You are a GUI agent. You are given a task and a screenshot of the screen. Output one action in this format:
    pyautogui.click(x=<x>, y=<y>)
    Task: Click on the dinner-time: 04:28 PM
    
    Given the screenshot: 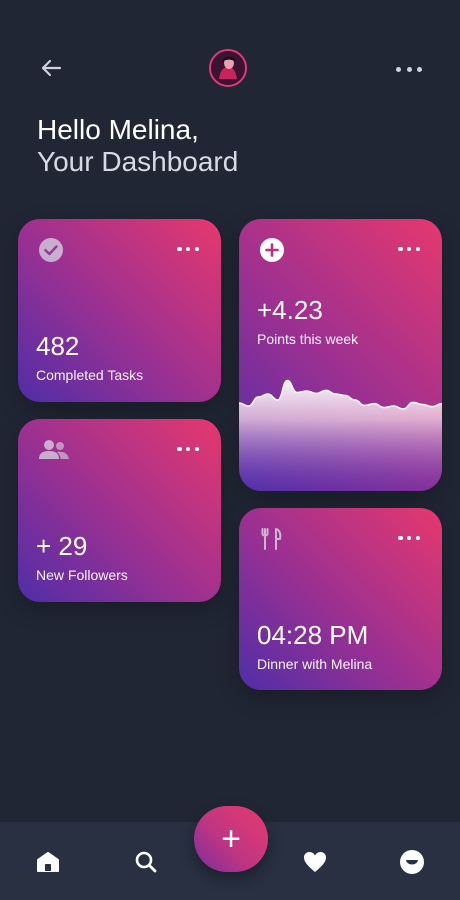 What is the action you would take?
    pyautogui.click(x=313, y=635)
    